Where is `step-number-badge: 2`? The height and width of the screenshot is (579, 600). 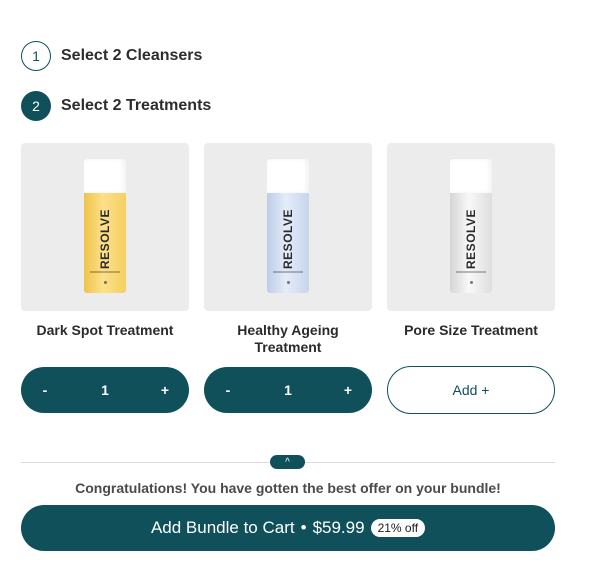 step-number-badge: 2 is located at coordinates (36, 106).